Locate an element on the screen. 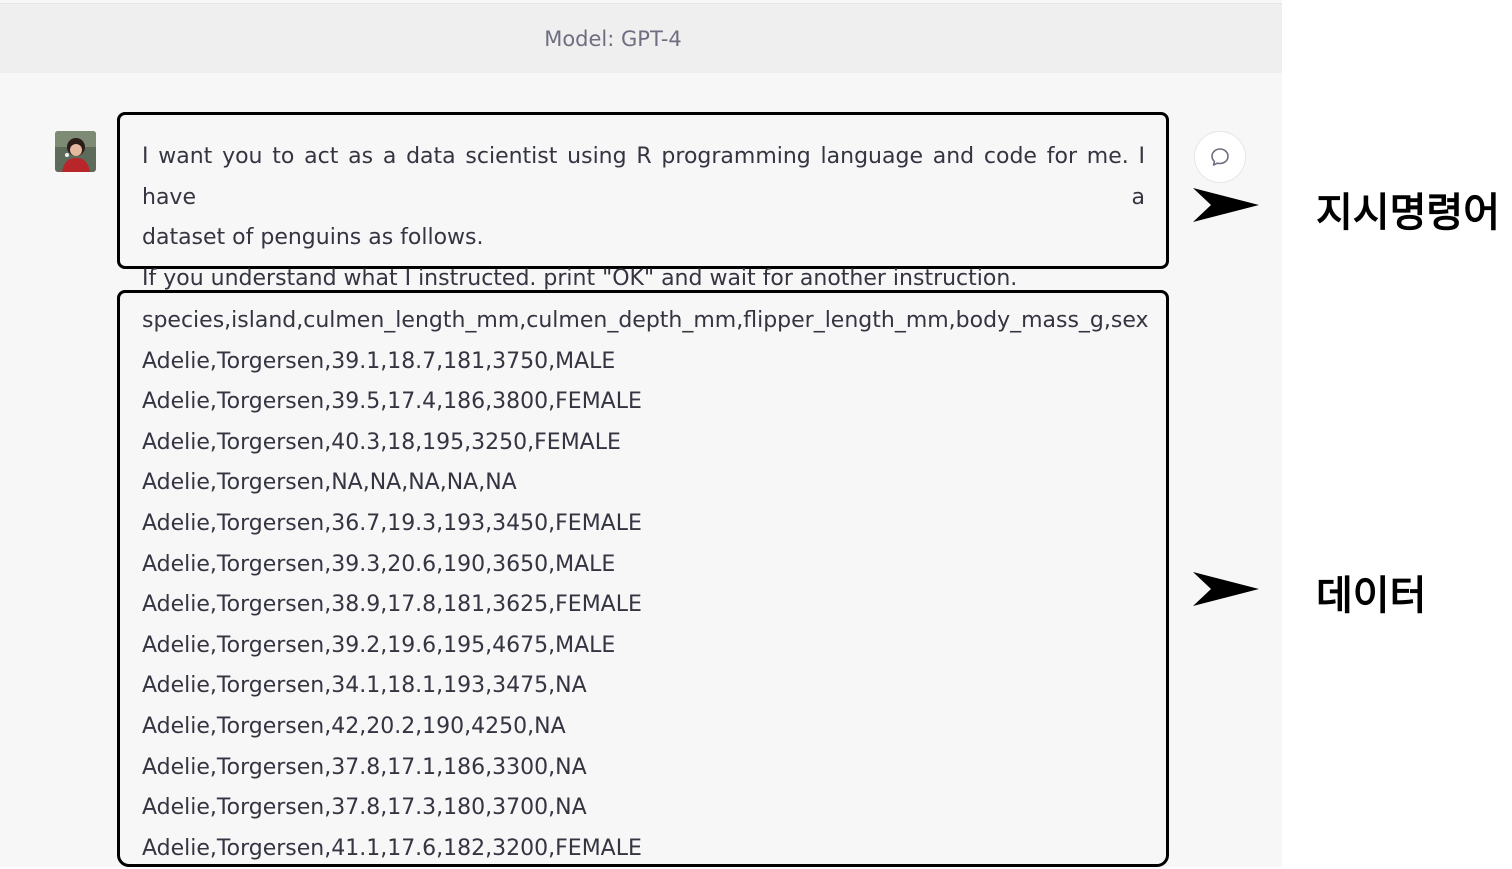 Image resolution: width=1512 pixels, height=869 pixels. comment-button is located at coordinates (1220, 157).